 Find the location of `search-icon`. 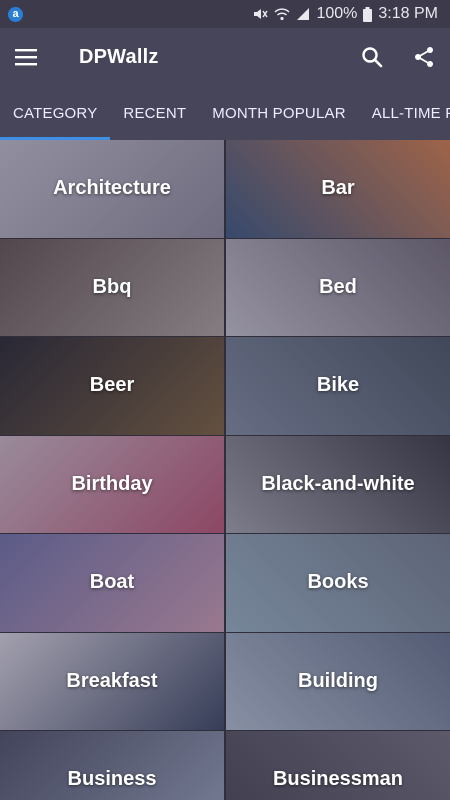

search-icon is located at coordinates (372, 57).